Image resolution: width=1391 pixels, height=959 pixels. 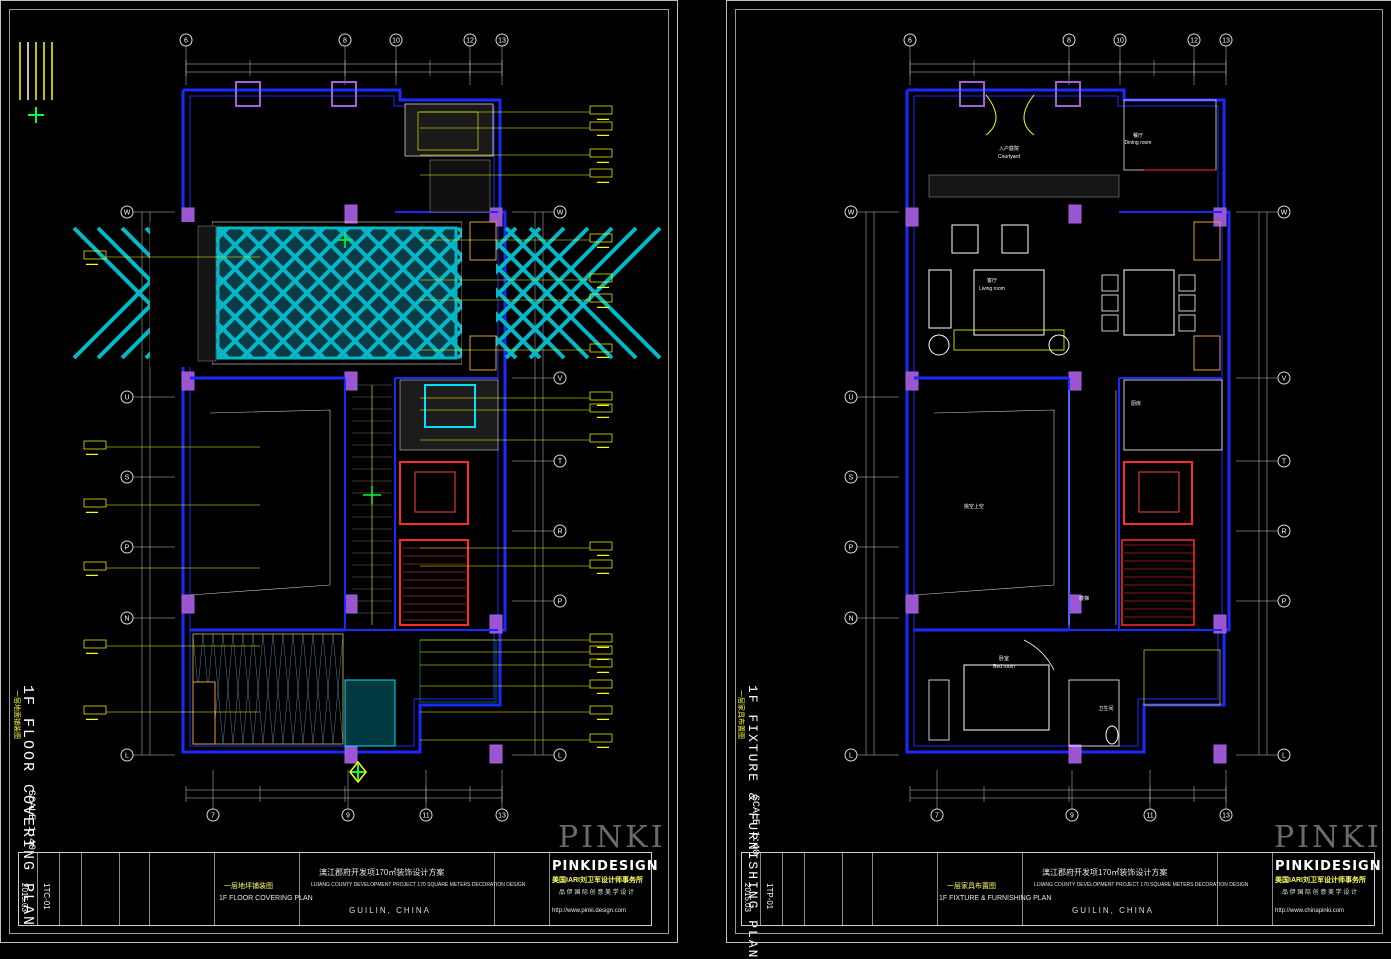 What do you see at coordinates (612, 837) in the screenshot?
I see `left-watermark: PINKI` at bounding box center [612, 837].